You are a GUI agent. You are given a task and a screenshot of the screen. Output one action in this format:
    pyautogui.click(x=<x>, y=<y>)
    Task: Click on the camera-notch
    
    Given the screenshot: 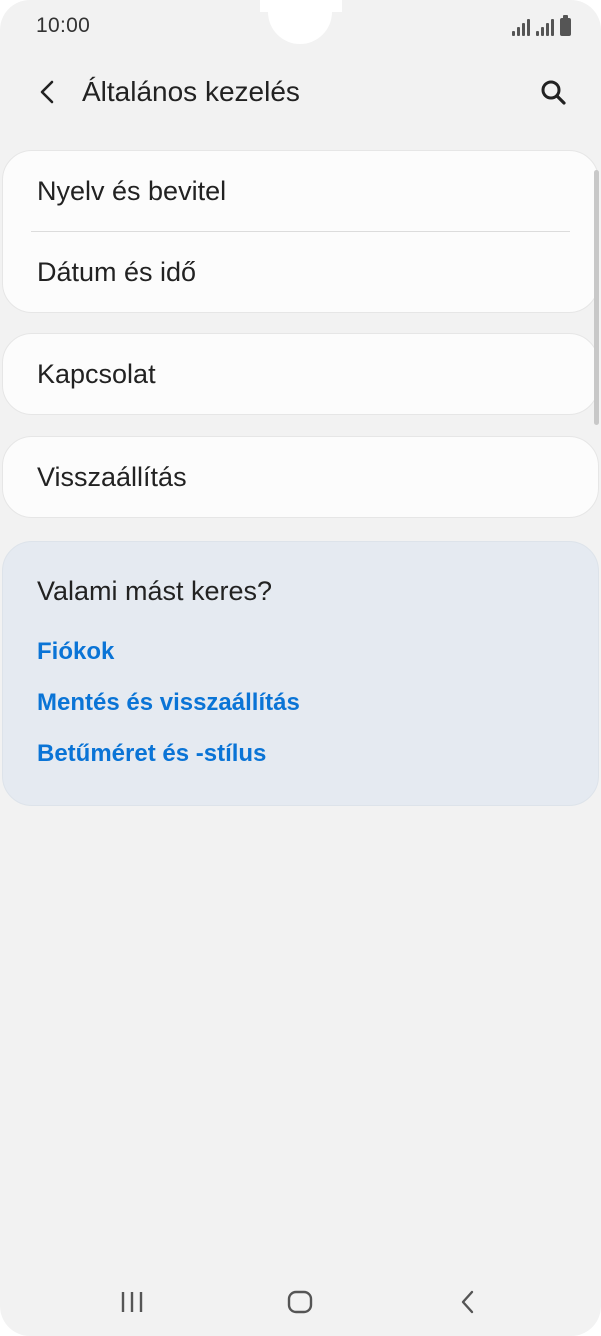 What is the action you would take?
    pyautogui.click(x=300, y=22)
    